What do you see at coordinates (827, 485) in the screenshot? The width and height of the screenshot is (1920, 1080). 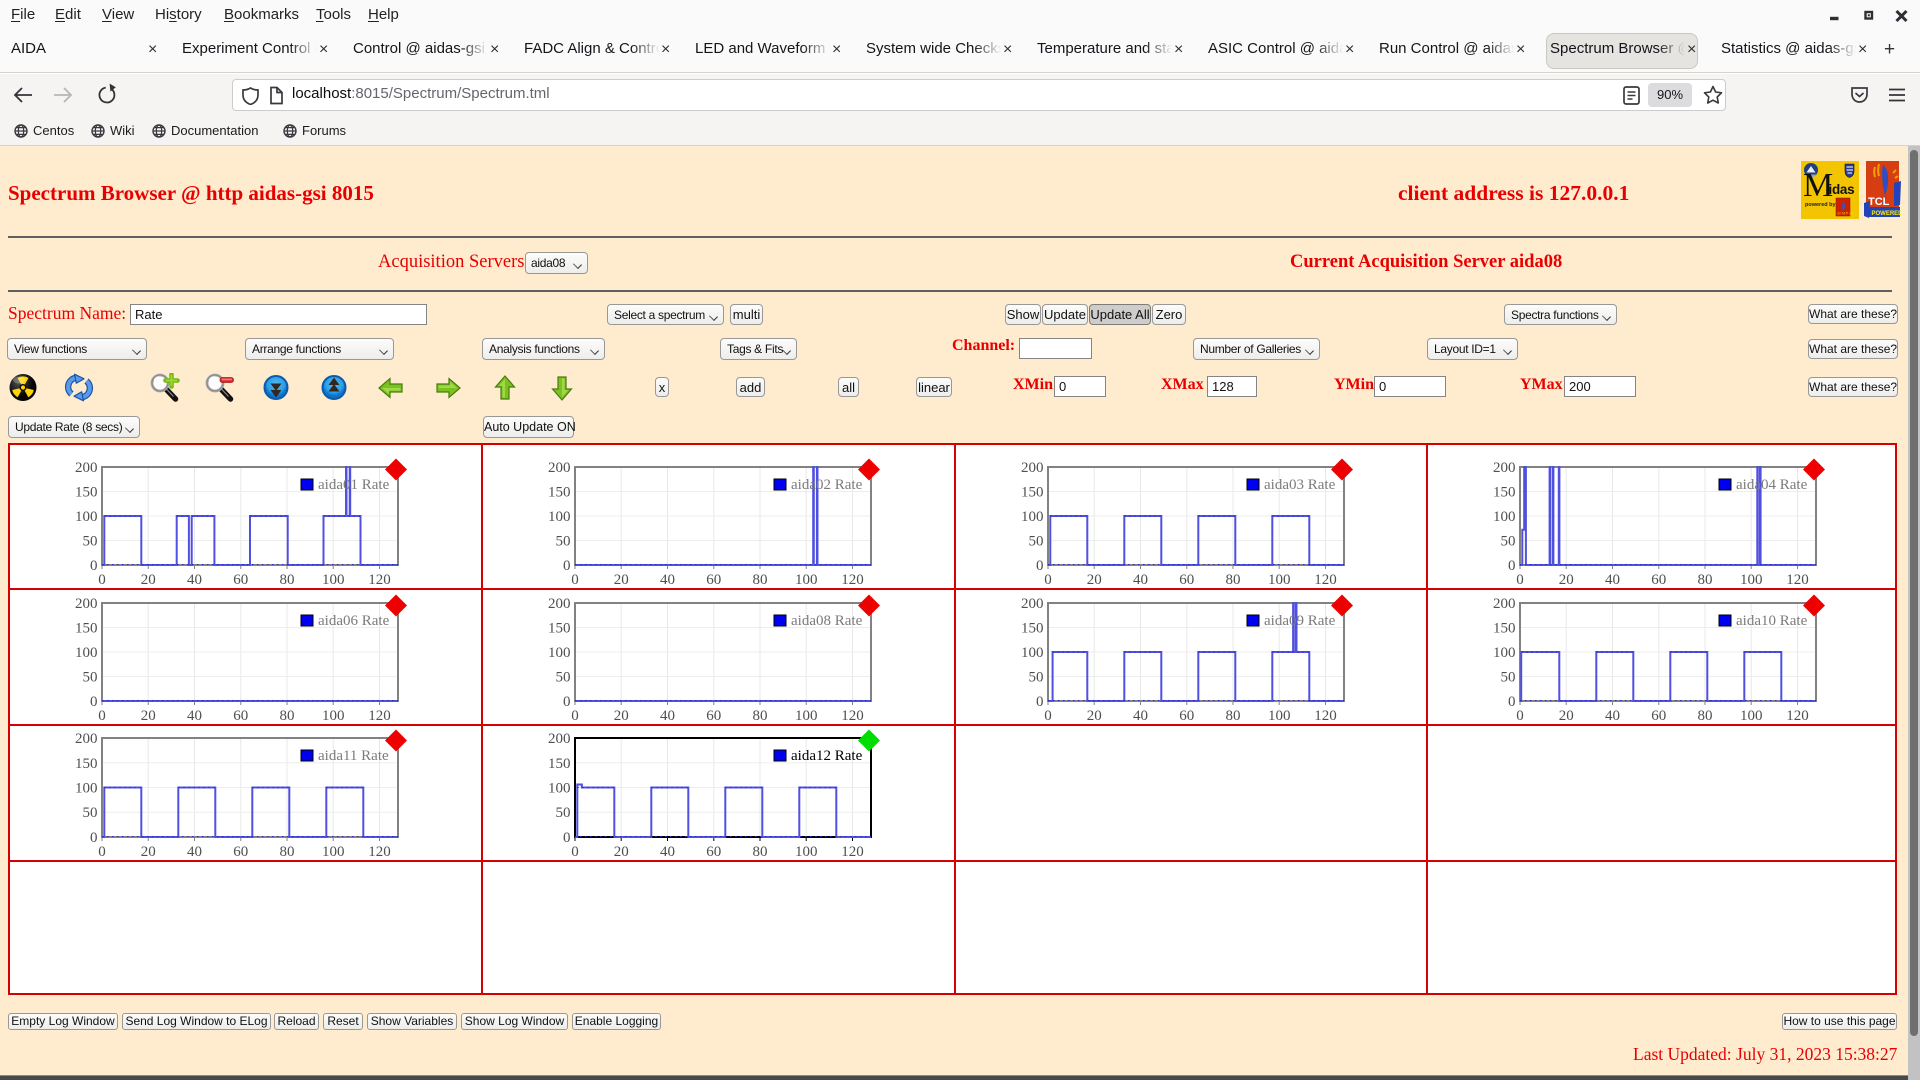 I see `svg-text: aida02 Rate` at bounding box center [827, 485].